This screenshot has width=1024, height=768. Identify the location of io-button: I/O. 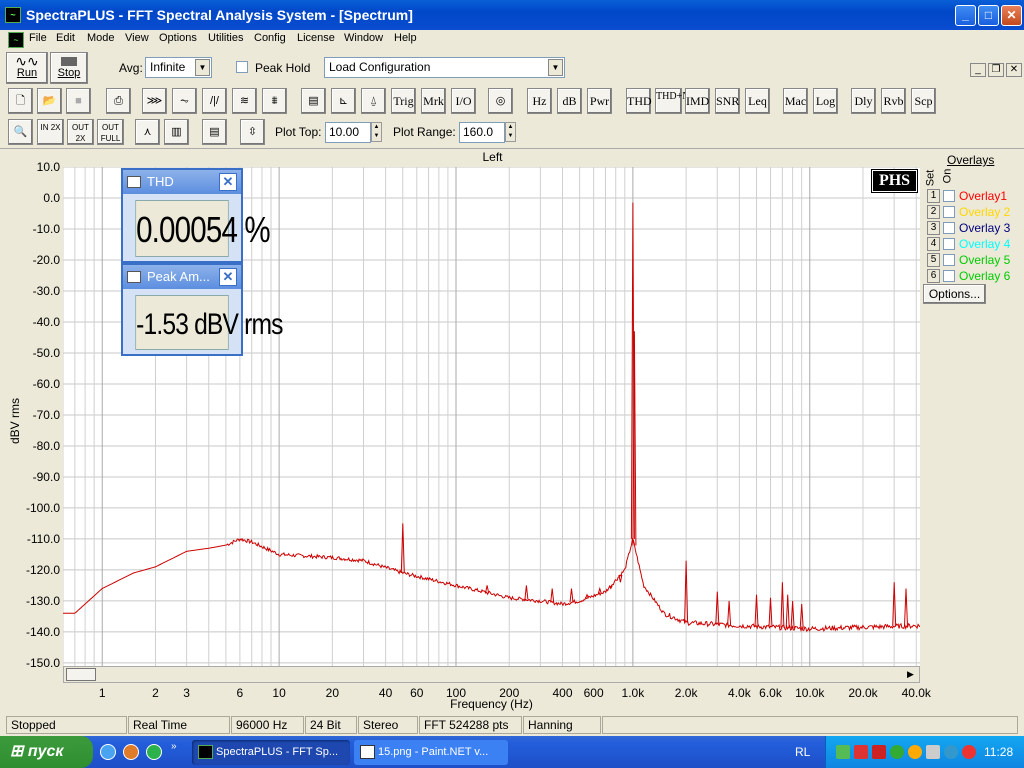
(463, 101).